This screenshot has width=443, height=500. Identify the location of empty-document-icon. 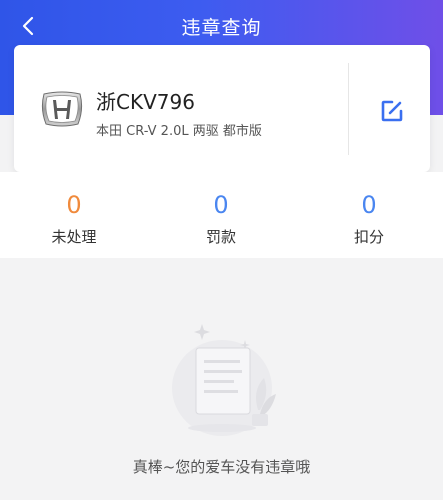
(222, 378).